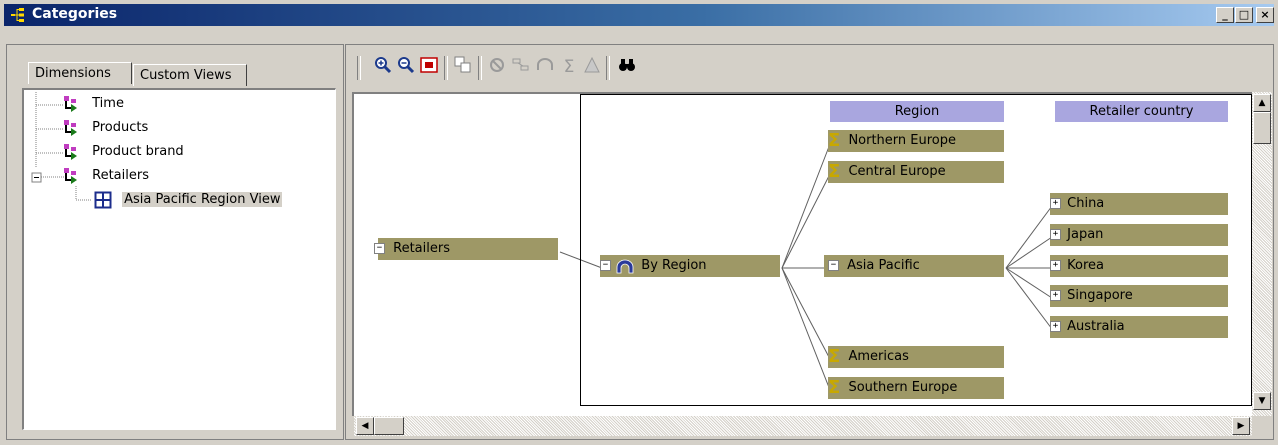 This screenshot has width=1278, height=445. What do you see at coordinates (138, 151) in the screenshot?
I see `tree-item-label: Product brand` at bounding box center [138, 151].